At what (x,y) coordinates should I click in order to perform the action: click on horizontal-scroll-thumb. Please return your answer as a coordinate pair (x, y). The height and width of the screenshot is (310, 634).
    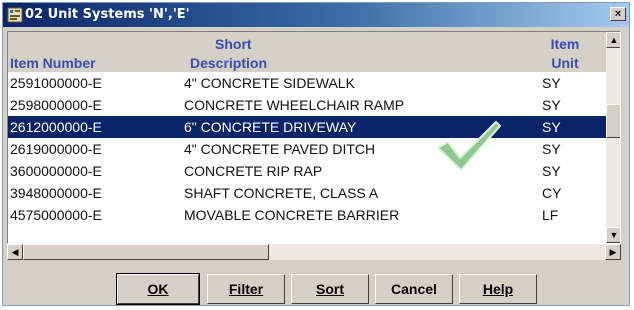
    Looking at the image, I should click on (146, 252).